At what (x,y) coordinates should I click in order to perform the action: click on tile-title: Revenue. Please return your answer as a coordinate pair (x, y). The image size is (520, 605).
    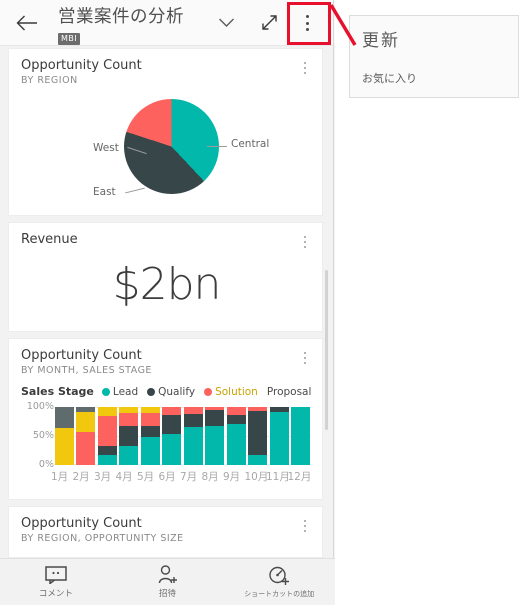
    Looking at the image, I should click on (49, 239).